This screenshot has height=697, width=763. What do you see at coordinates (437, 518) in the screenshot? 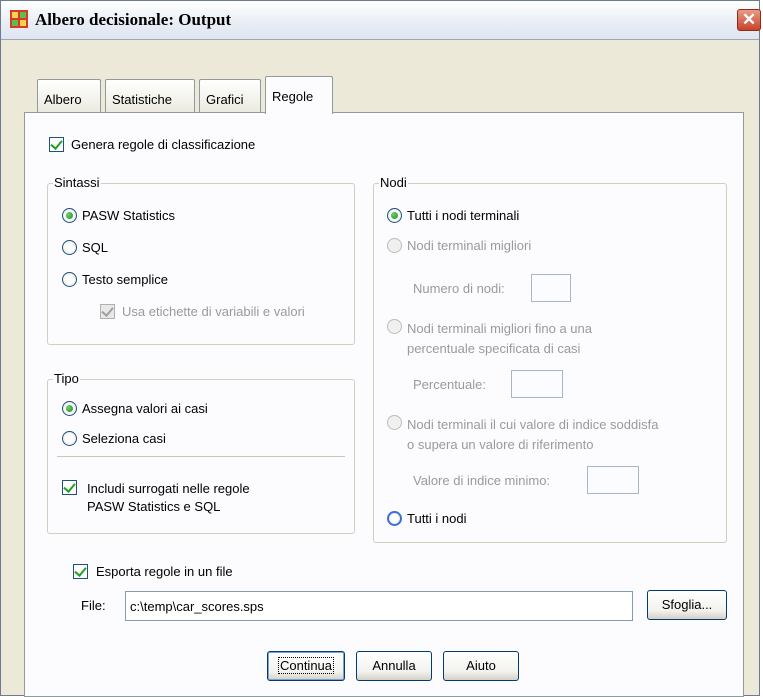
I see `nodes-all-label: Tutti i nodi` at bounding box center [437, 518].